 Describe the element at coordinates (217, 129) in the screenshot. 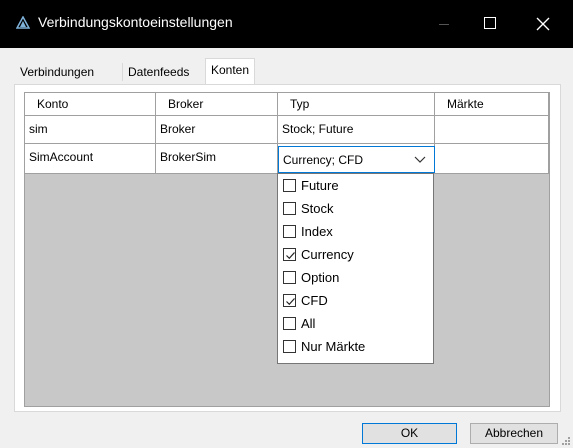

I see `cell-broker: Broker` at that location.